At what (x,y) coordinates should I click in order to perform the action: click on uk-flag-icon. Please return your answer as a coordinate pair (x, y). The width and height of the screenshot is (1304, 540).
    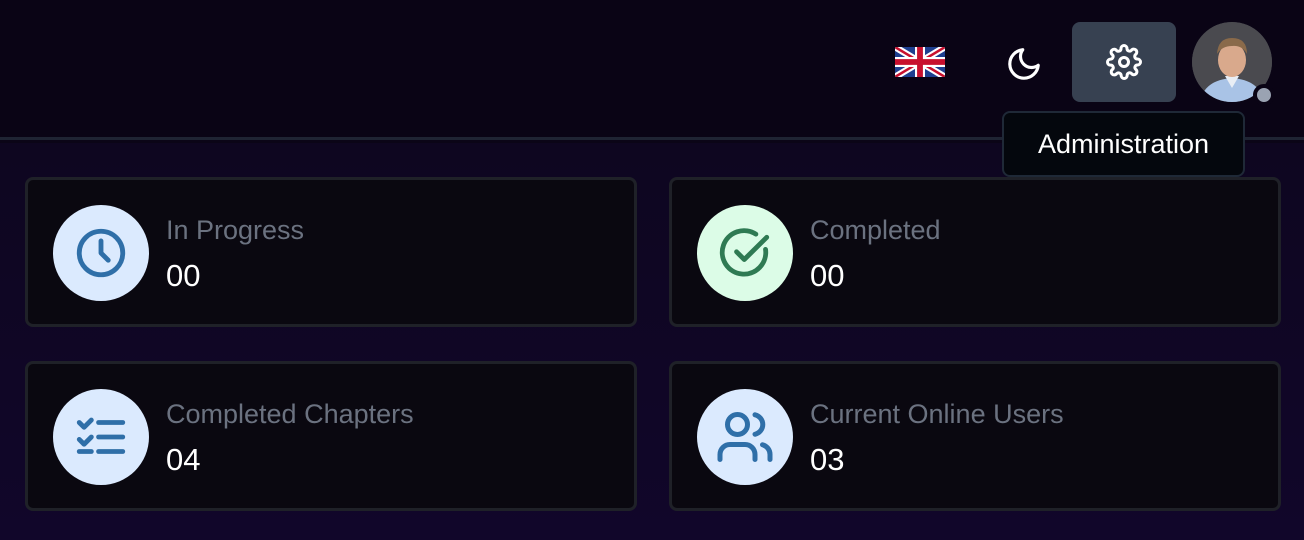
    Looking at the image, I should click on (920, 62).